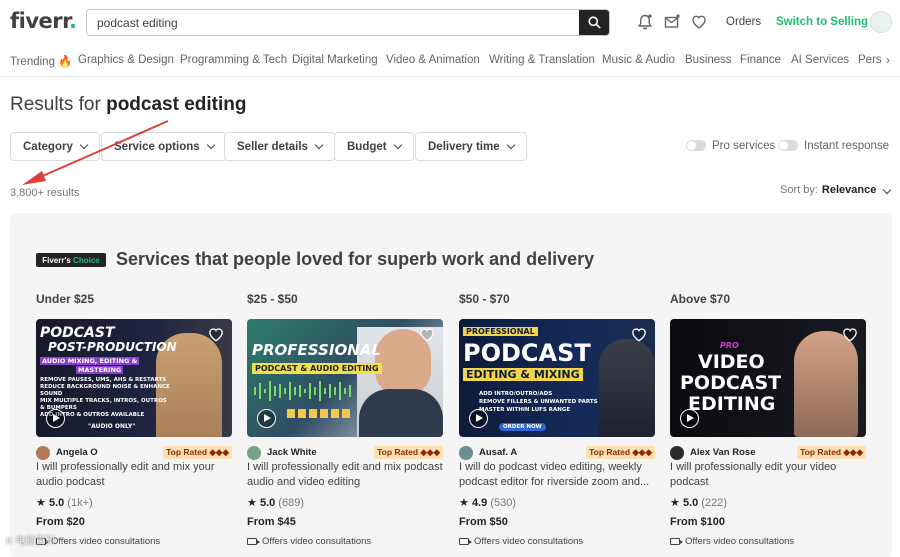  Describe the element at coordinates (522, 427) in the screenshot. I see `thumb-text: ORDER NOW` at that location.